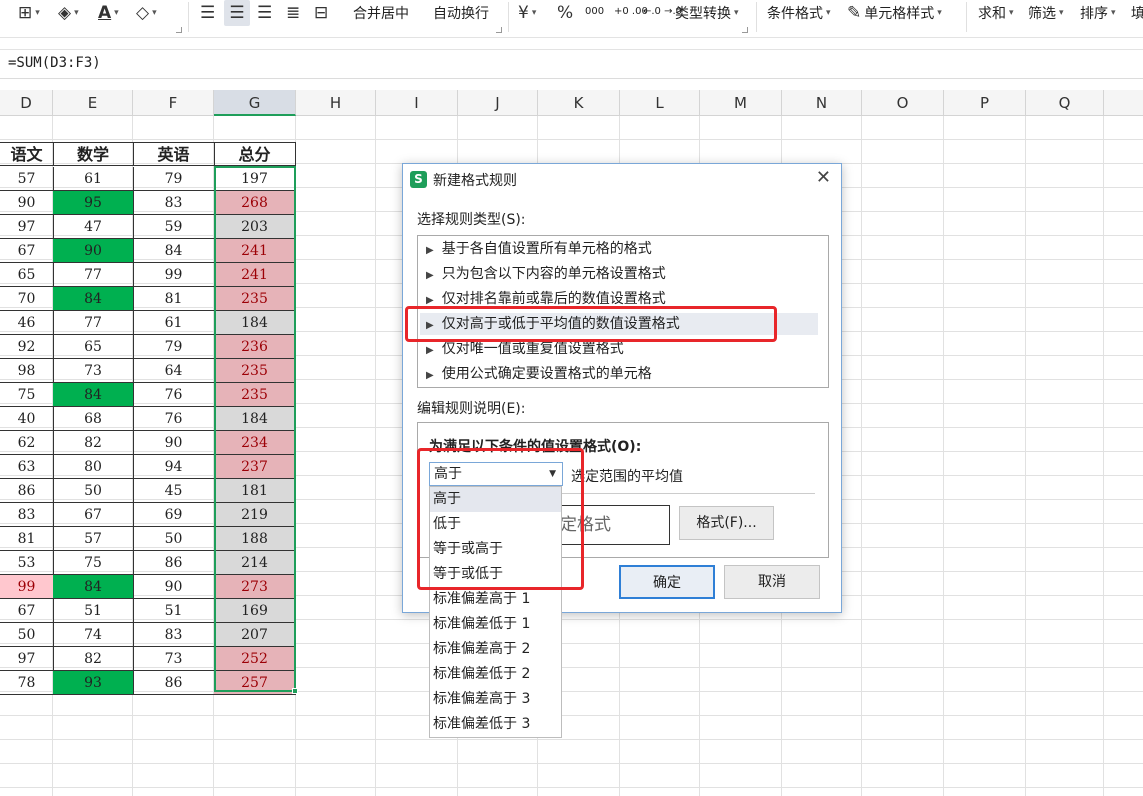 Image resolution: width=1143 pixels, height=796 pixels. I want to click on table-cell: 99, so click(27, 587).